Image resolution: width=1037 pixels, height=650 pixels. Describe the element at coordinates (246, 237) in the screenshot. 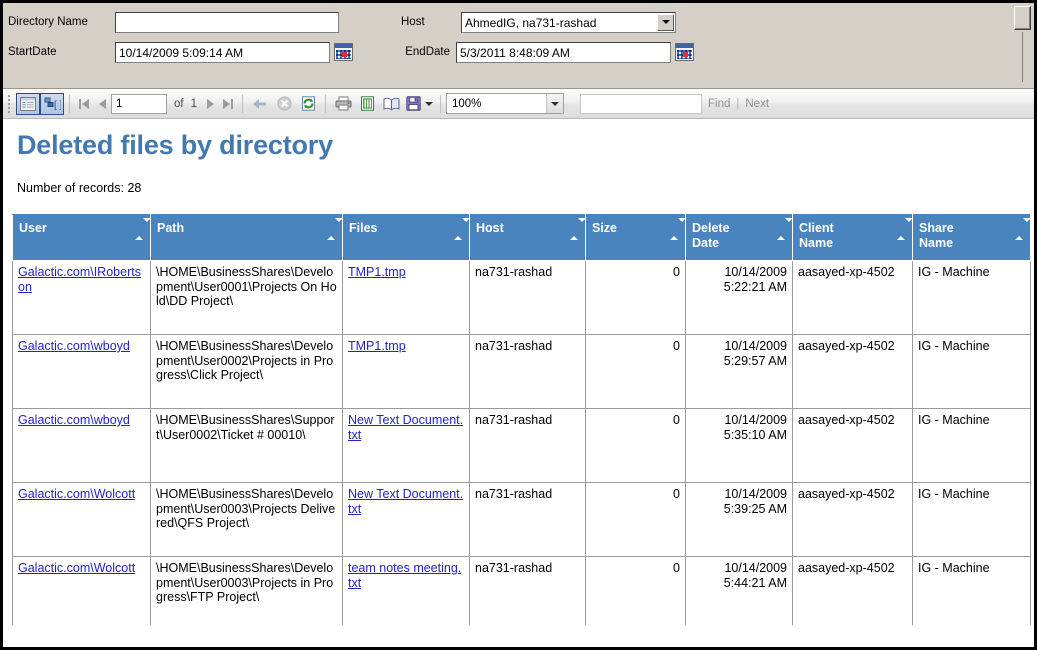

I see `column-header-path: Path` at that location.